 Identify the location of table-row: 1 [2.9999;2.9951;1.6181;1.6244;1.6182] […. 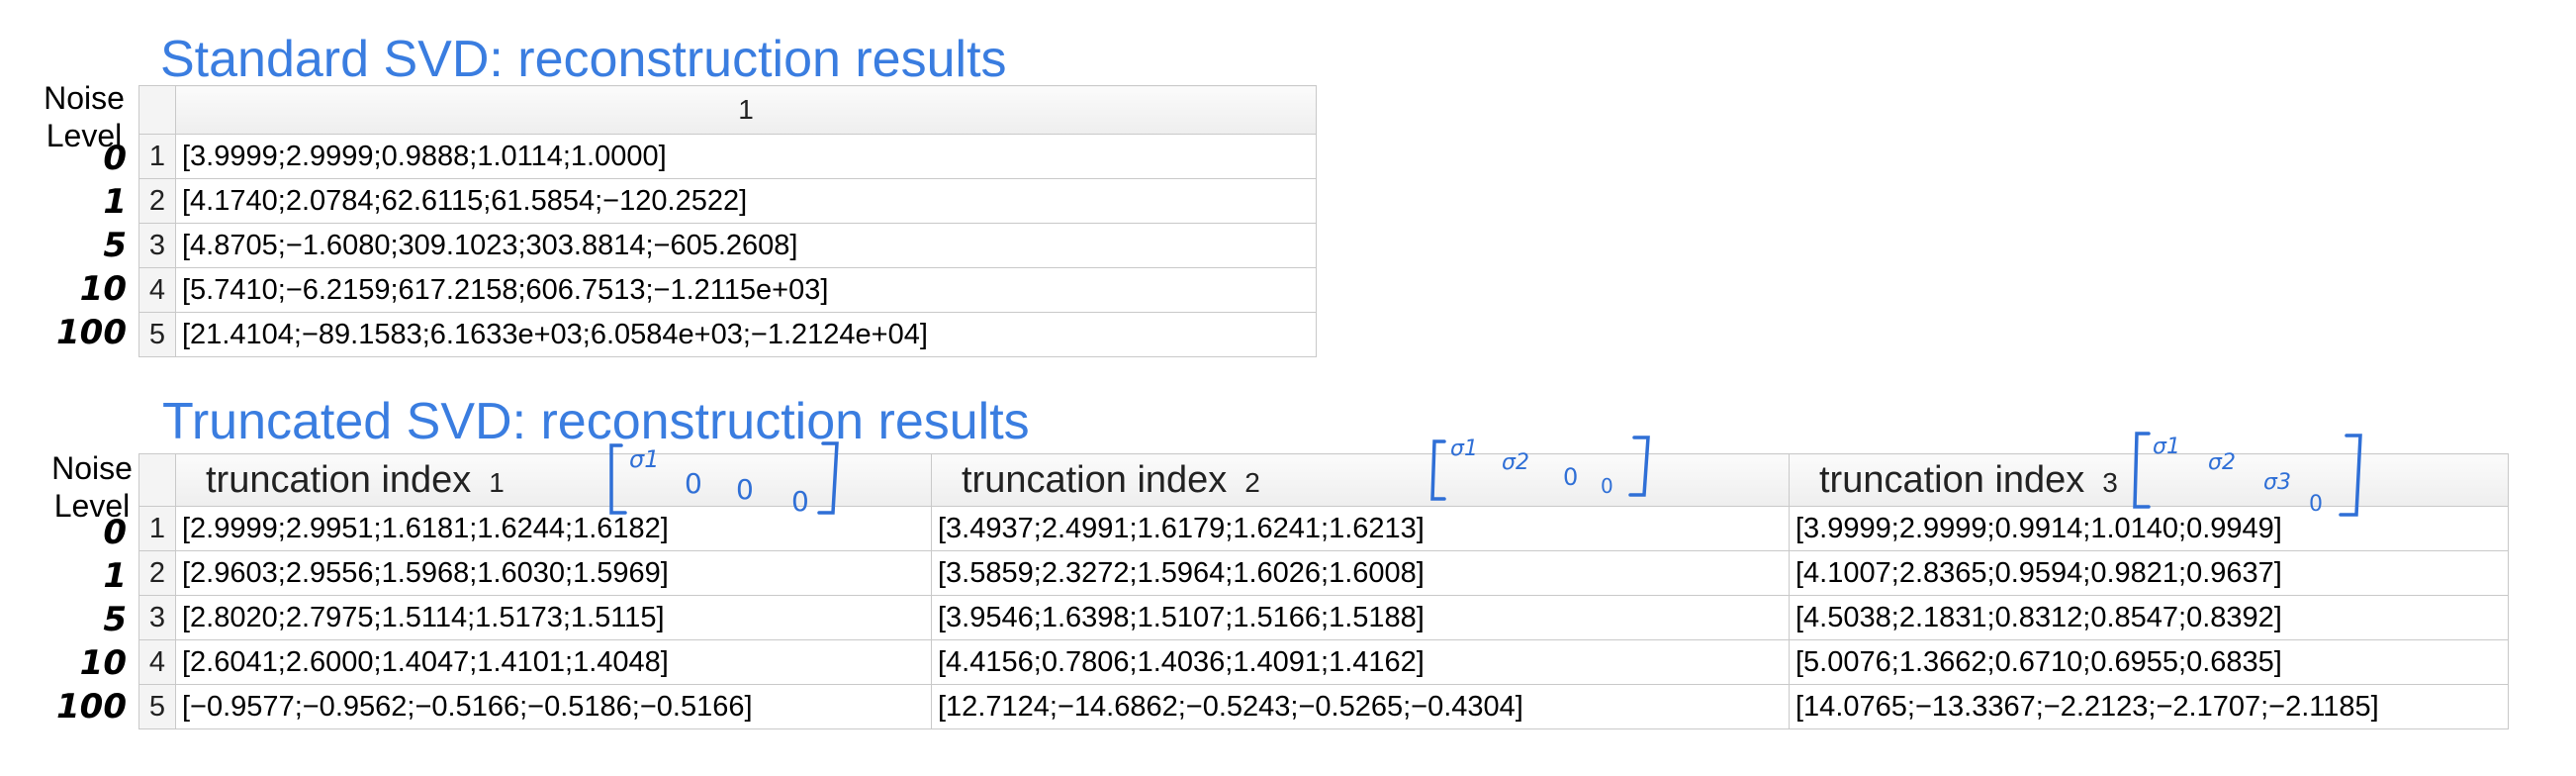
(1323, 528).